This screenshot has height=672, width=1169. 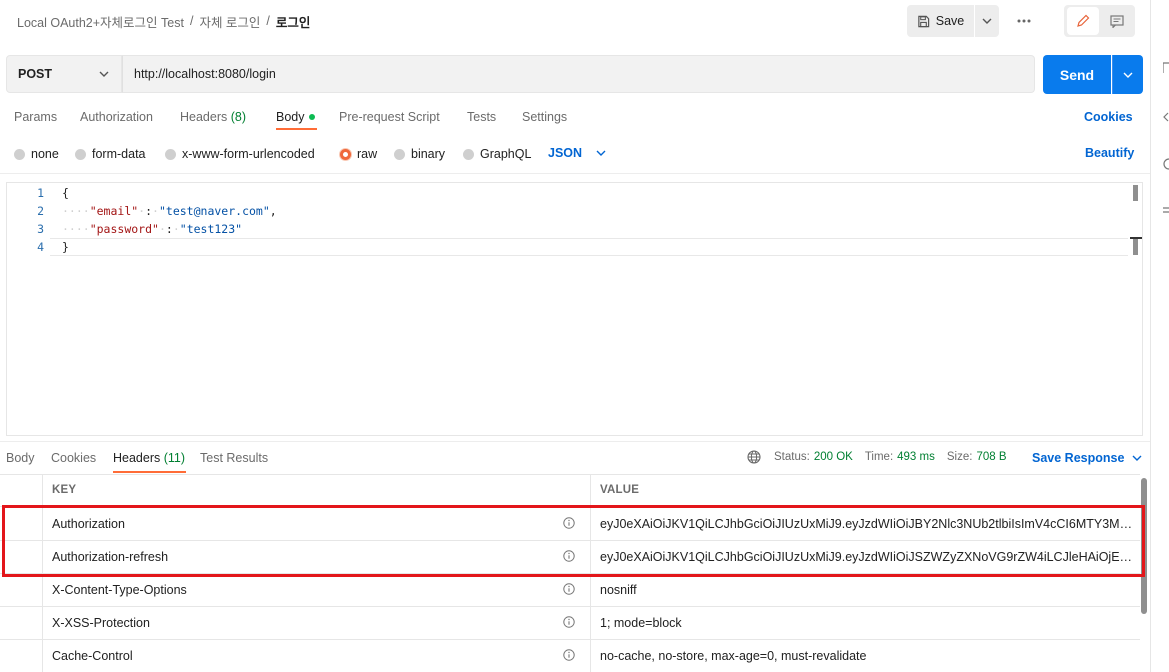 I want to click on editor-scrollbar, so click(x=1135, y=193).